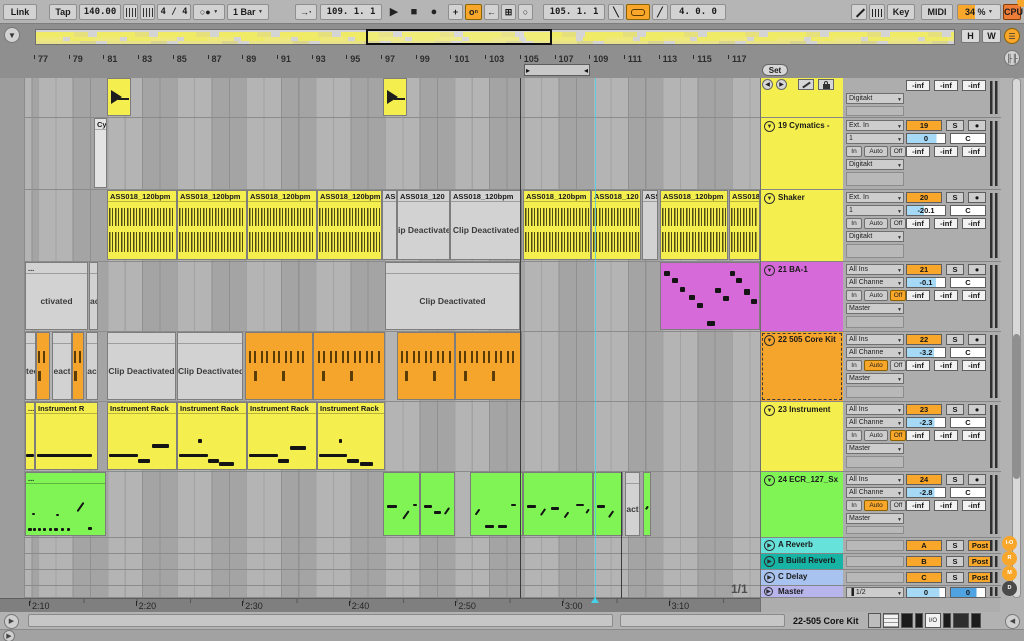 Image resolution: width=1024 pixels, height=641 pixels. Describe the element at coordinates (320, 620) in the screenshot. I see `info-field-left` at that location.